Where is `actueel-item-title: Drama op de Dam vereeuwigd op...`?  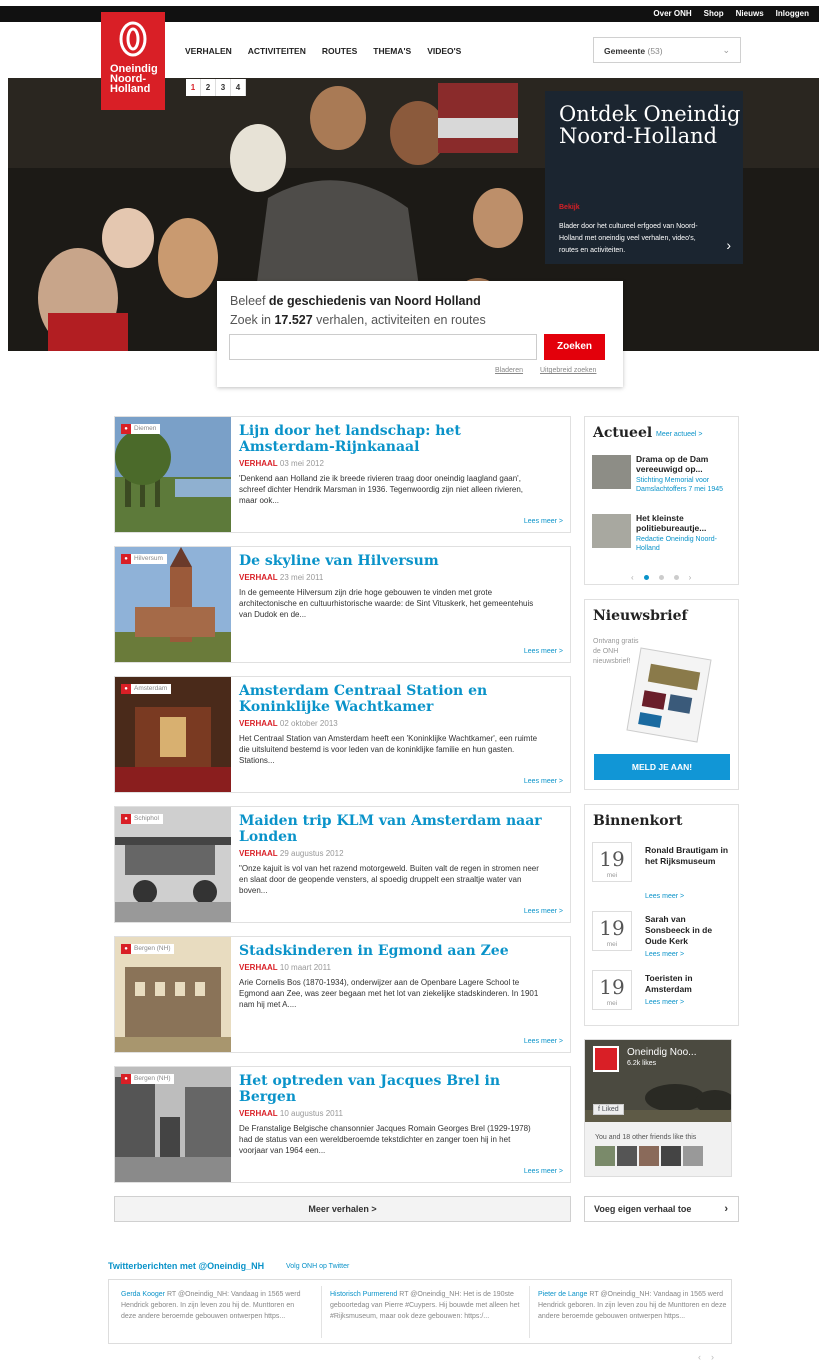 actueel-item-title: Drama op de Dam vereeuwigd op... is located at coordinates (685, 464).